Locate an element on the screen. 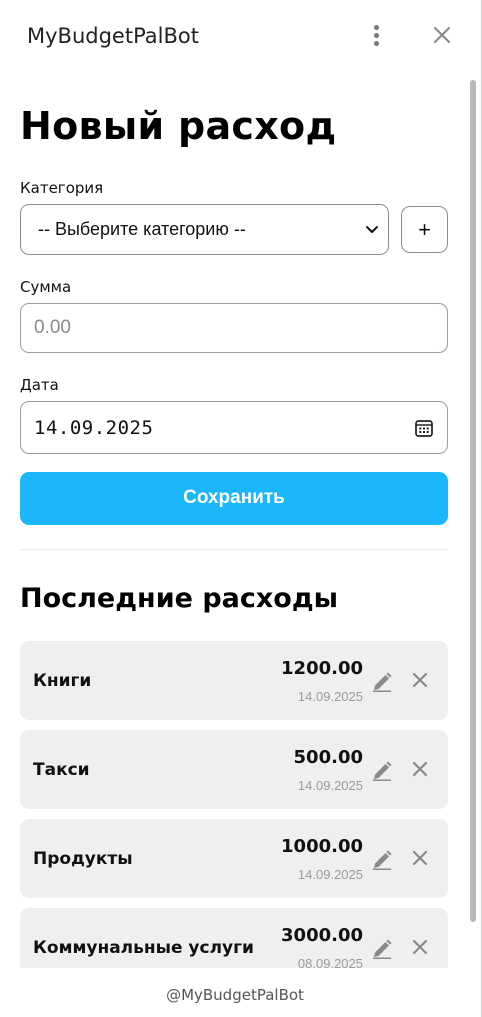  amount-input: 0.00 is located at coordinates (234, 328).